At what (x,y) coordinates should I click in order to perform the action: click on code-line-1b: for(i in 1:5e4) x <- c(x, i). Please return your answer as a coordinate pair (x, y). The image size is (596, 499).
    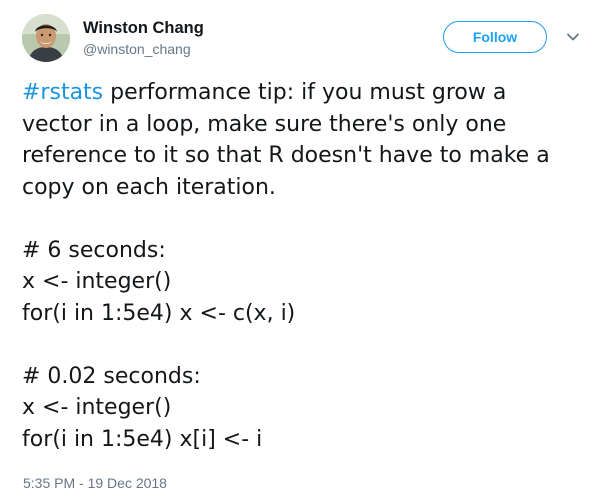
    Looking at the image, I should click on (159, 313).